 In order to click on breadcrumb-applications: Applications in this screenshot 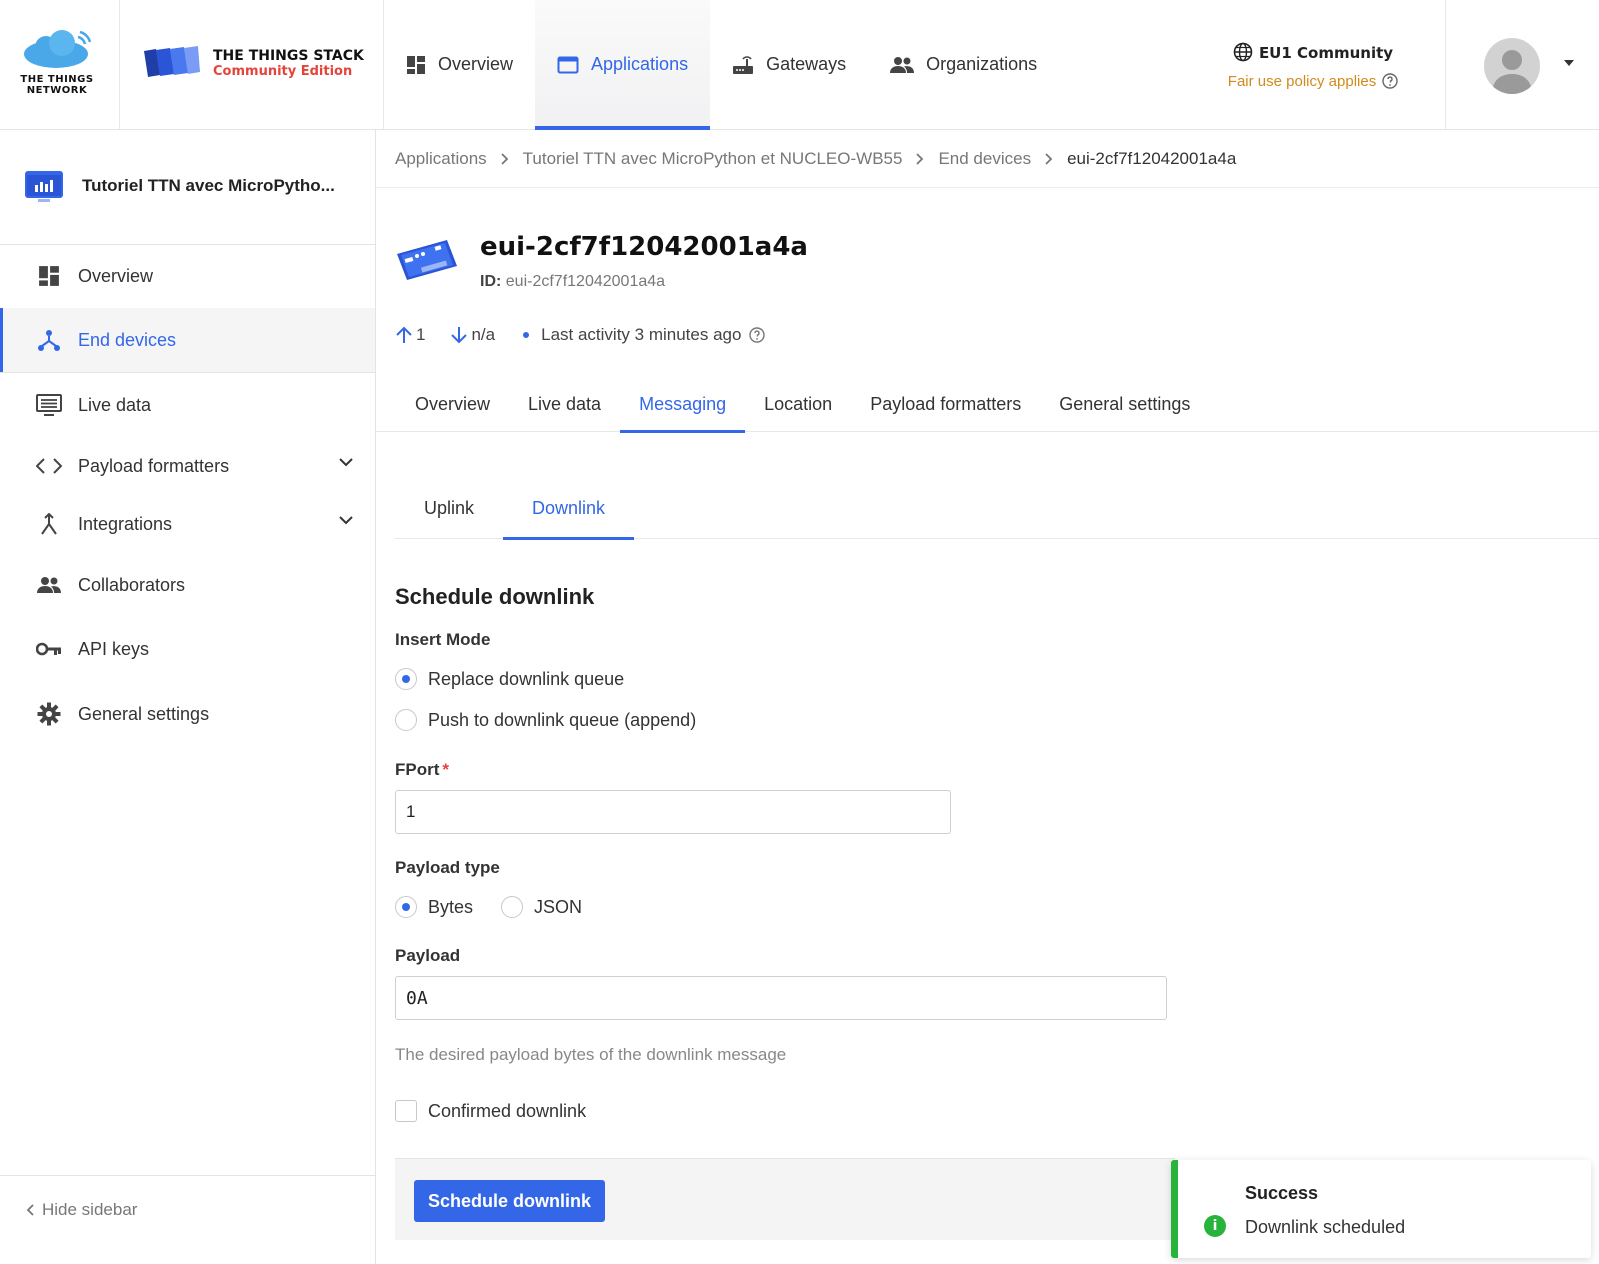, I will do `click(441, 159)`.